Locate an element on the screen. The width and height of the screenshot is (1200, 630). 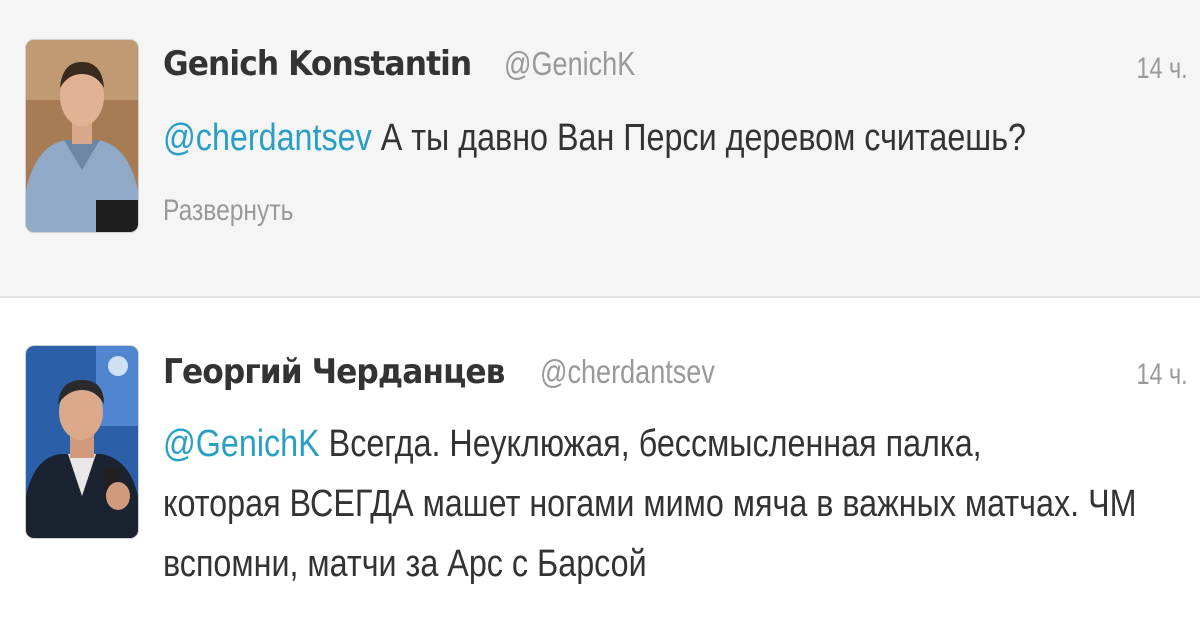
author-handle: @GenichK is located at coordinates (569, 64).